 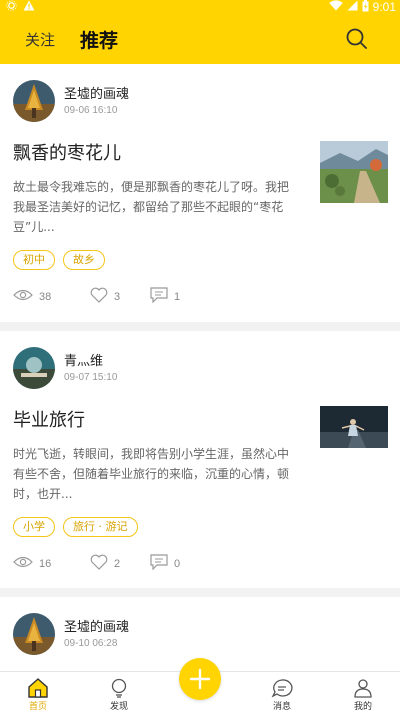 I want to click on battery-icon, so click(x=365, y=7).